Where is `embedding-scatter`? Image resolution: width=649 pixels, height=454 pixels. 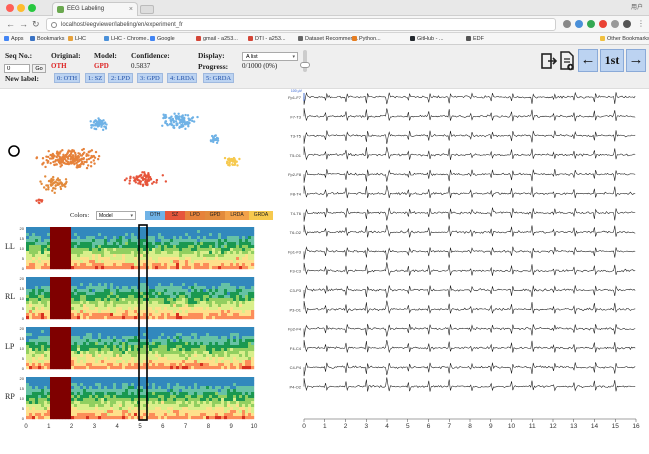
embedding-scatter is located at coordinates (137, 148).